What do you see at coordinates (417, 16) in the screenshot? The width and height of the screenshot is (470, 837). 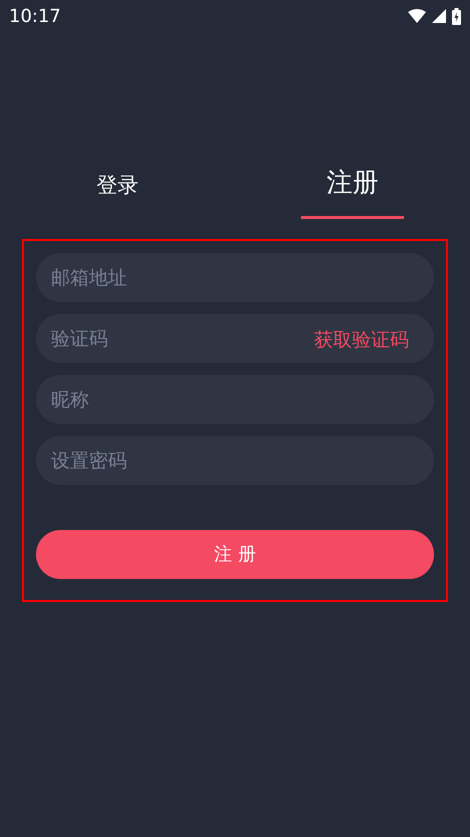 I see `wifi-icon` at bounding box center [417, 16].